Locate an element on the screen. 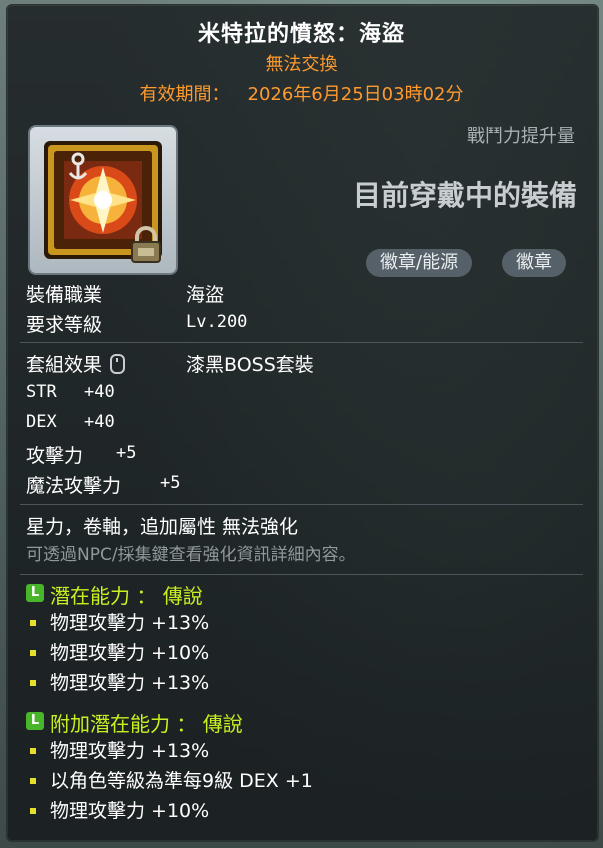 Image resolution: width=603 pixels, height=848 pixels. lock-icon is located at coordinates (146, 244).